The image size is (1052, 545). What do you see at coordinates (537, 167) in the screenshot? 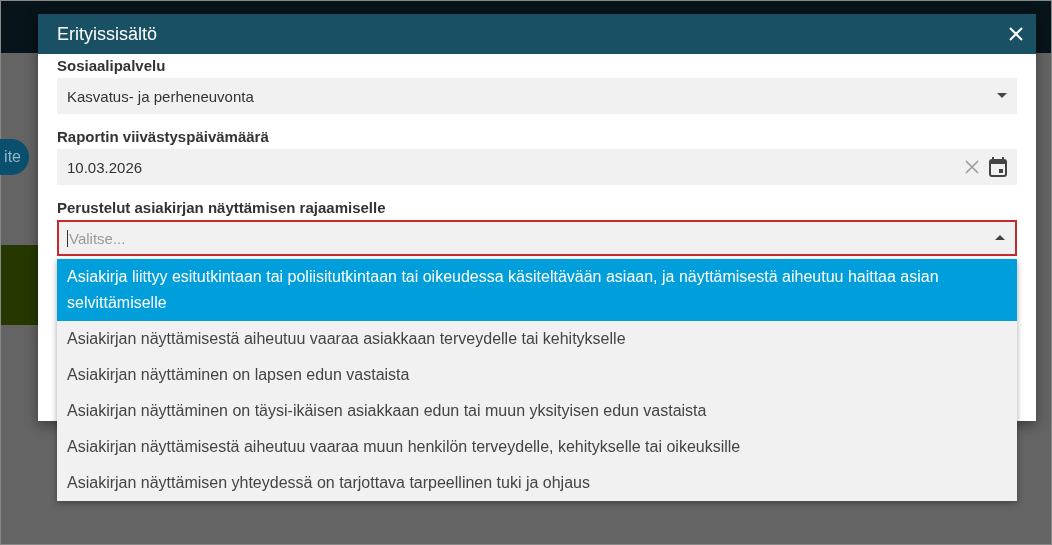
I see `date-field: 10.03.2026` at bounding box center [537, 167].